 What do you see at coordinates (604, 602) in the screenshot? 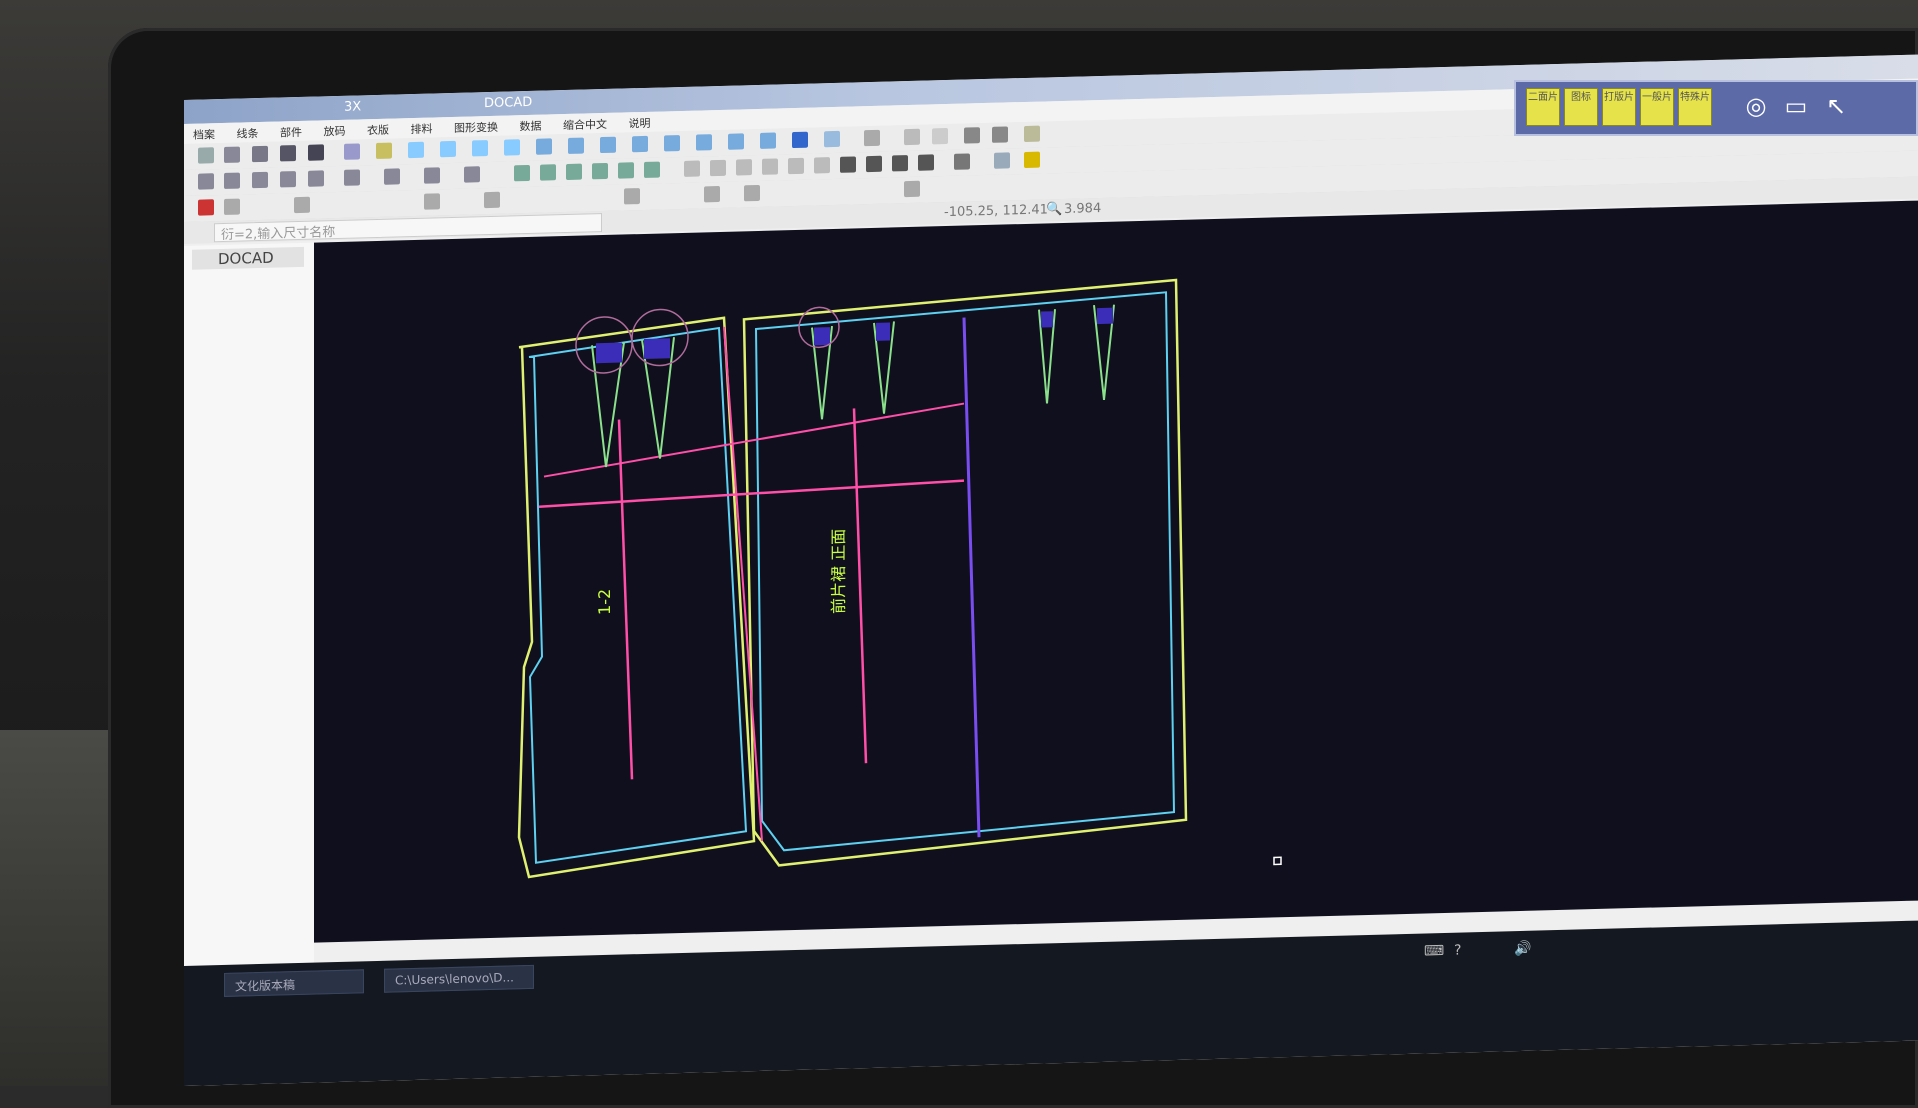
I see `left-piece-label: 1-2` at bounding box center [604, 602].